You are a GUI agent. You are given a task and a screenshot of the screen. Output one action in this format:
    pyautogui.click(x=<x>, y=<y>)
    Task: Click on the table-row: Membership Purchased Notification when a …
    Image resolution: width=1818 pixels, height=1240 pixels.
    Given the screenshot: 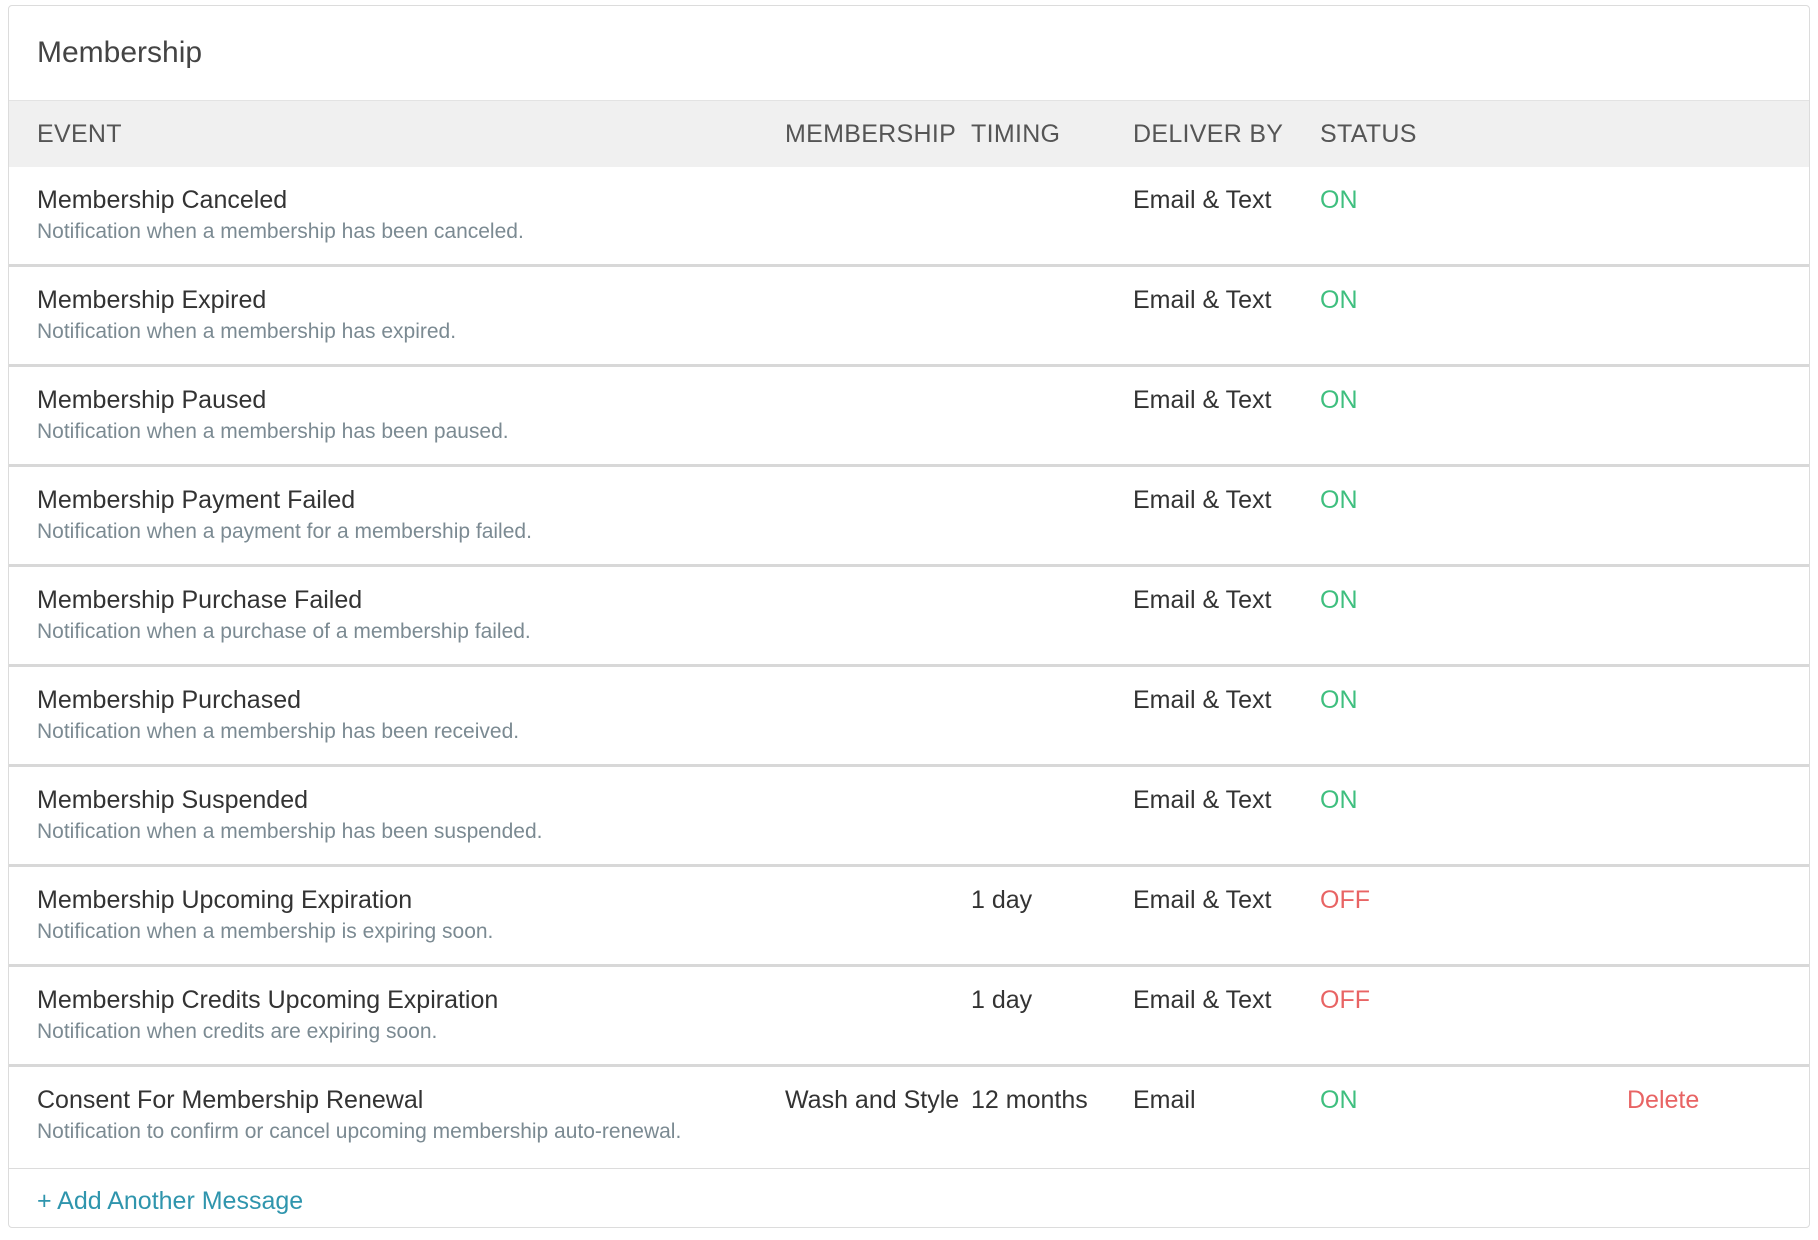 What is the action you would take?
    pyautogui.click(x=909, y=717)
    